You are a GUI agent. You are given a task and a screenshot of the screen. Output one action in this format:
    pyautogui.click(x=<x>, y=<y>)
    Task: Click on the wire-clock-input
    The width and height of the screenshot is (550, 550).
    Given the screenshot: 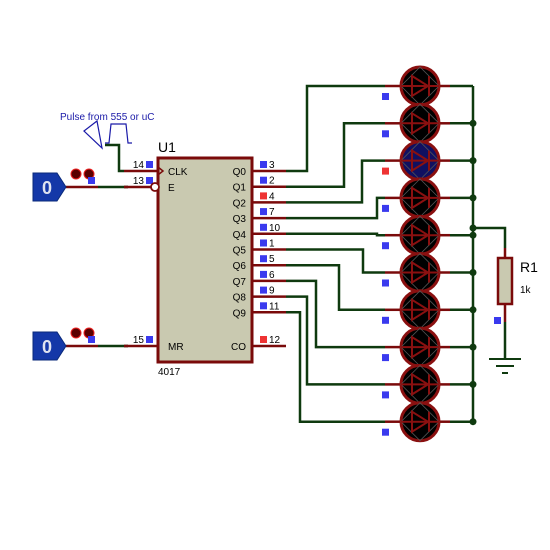 What is the action you would take?
    pyautogui.click(x=114, y=158)
    